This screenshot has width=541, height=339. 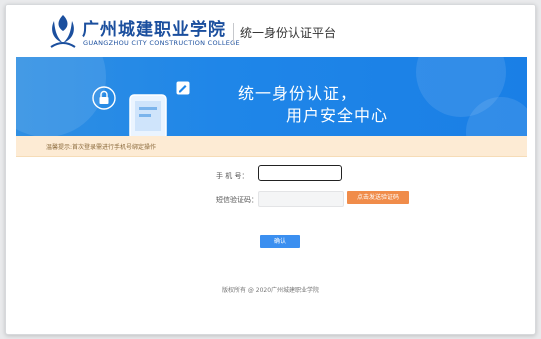 I want to click on edit-icon, so click(x=183, y=88).